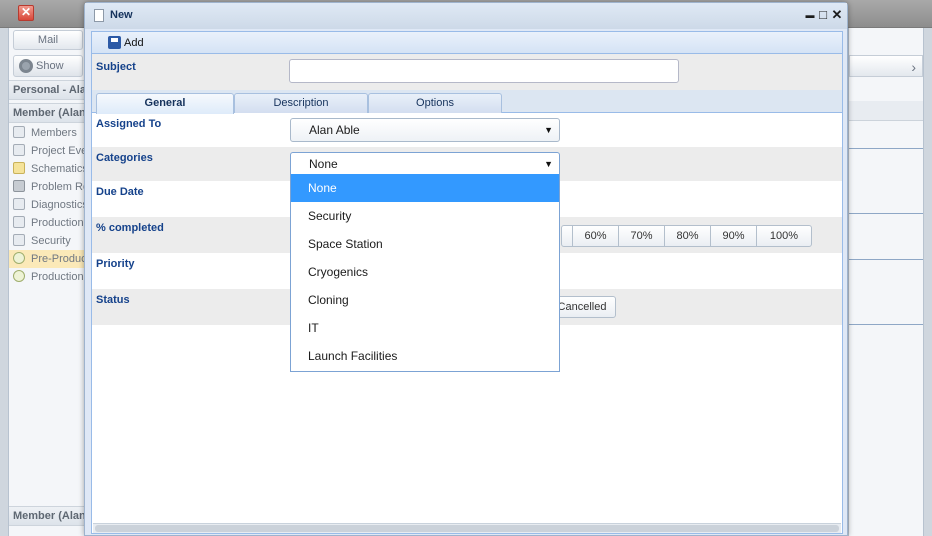 This screenshot has width=932, height=536. Describe the element at coordinates (130, 228) in the screenshot. I see `percent-completed-label: % completed` at that location.